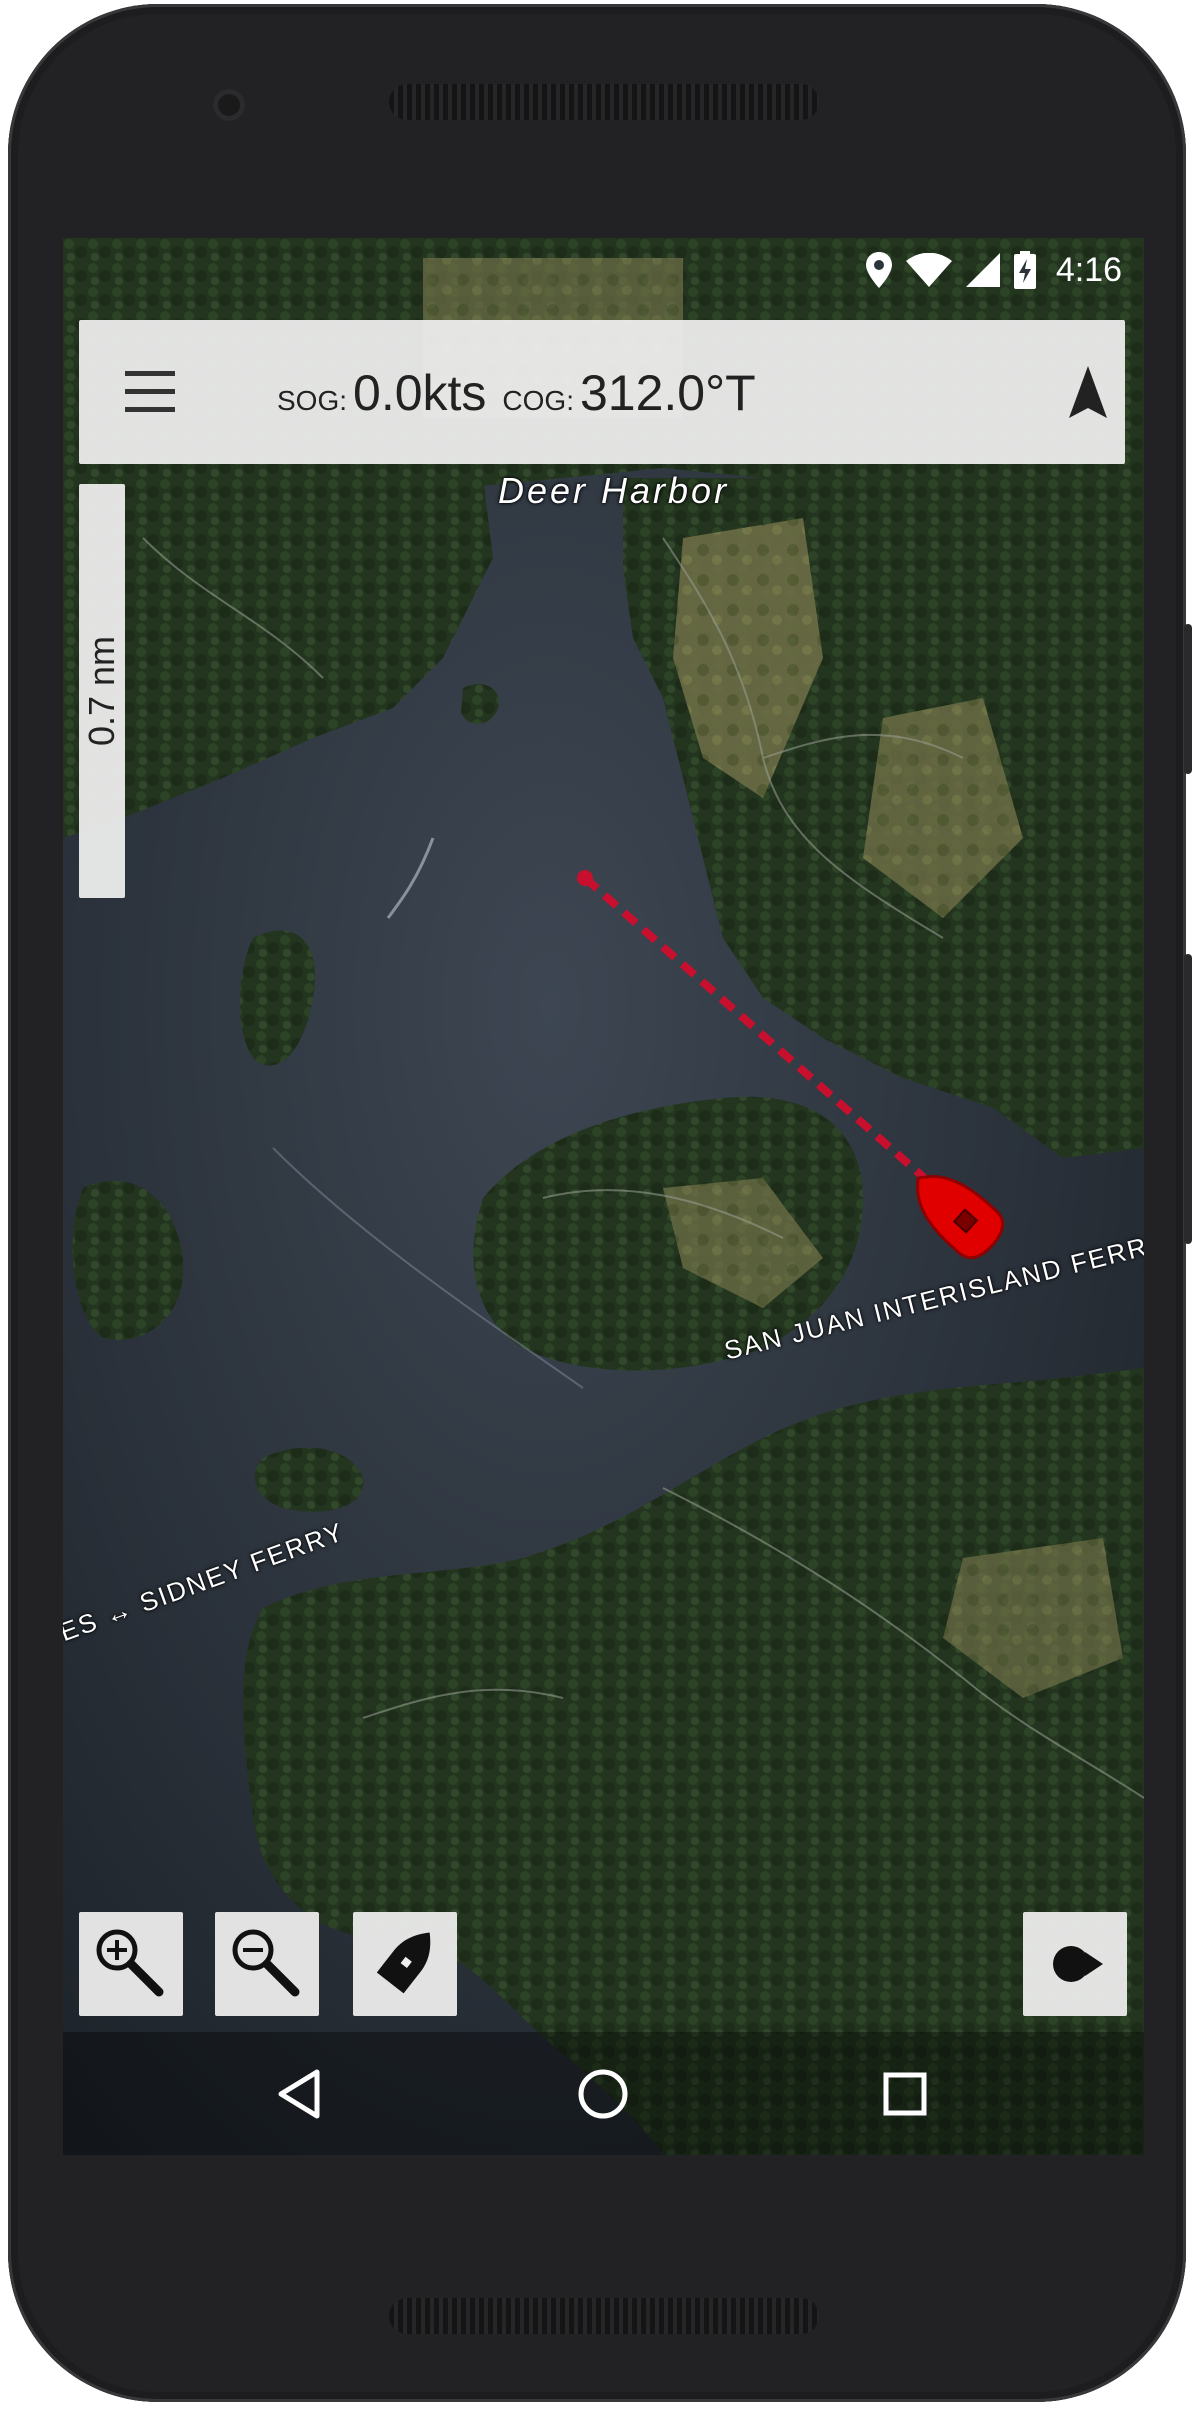 This screenshot has height=2409, width=1198. I want to click on system-nav-bar, so click(603, 2093).